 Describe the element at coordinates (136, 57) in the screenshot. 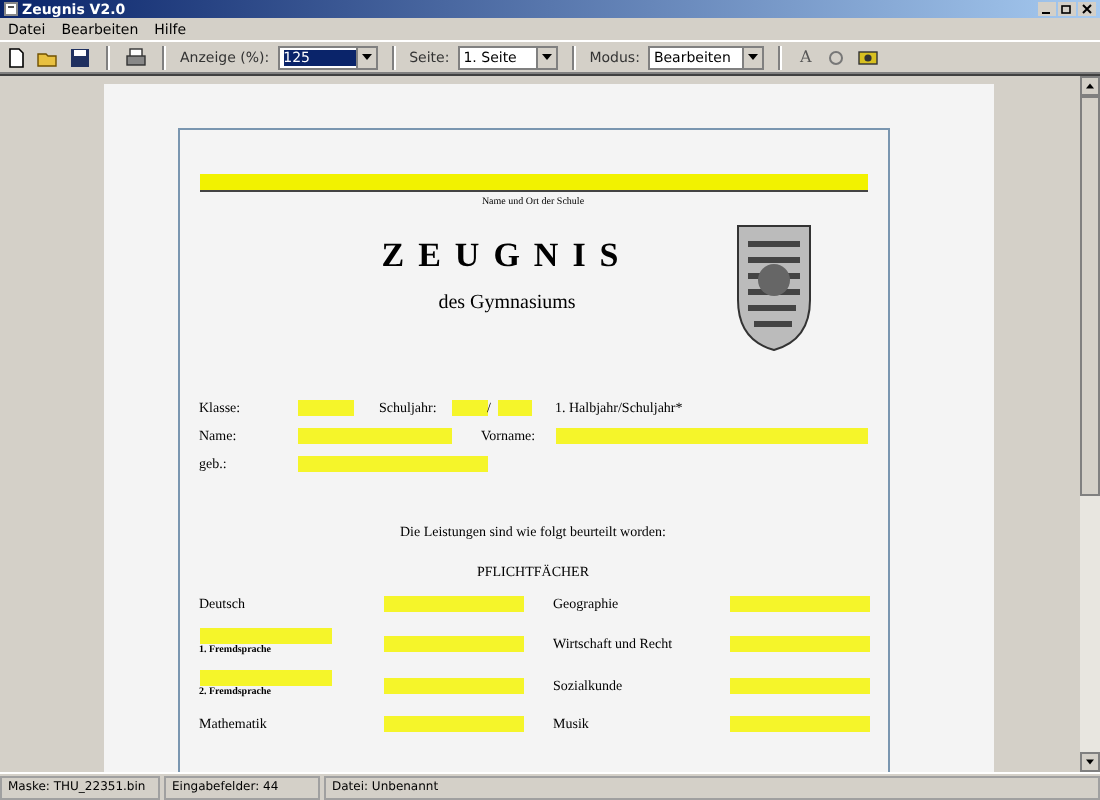

I see `print-icon` at that location.